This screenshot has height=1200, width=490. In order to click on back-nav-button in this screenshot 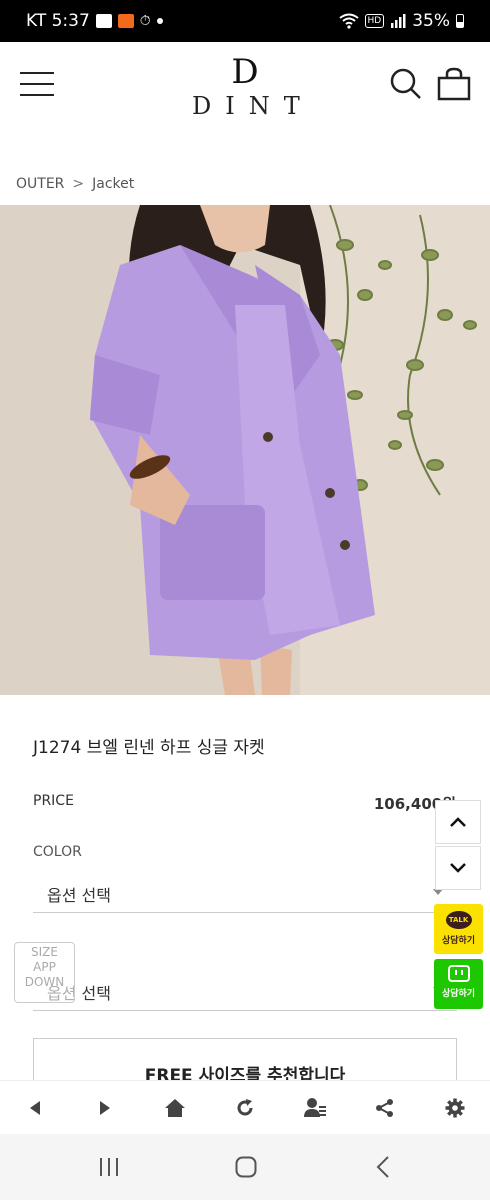, I will do `click(383, 1167)`.